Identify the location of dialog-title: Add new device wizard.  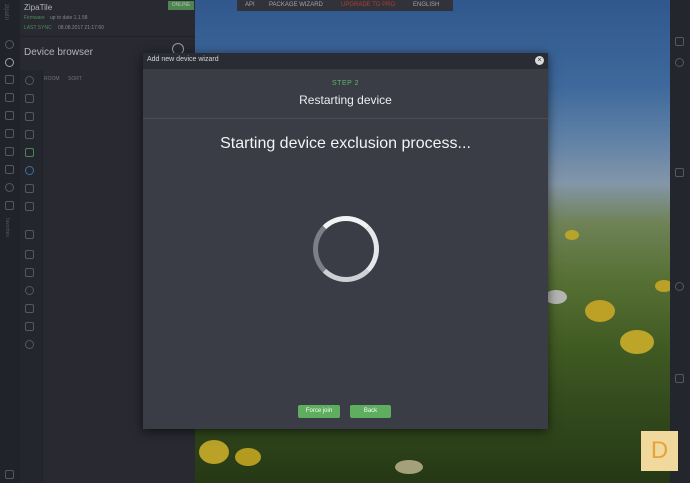
(183, 59).